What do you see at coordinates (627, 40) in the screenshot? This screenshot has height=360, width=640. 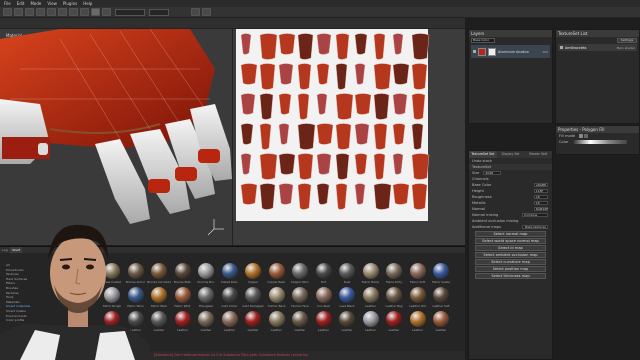 I see `settings-button: Settings` at bounding box center [627, 40].